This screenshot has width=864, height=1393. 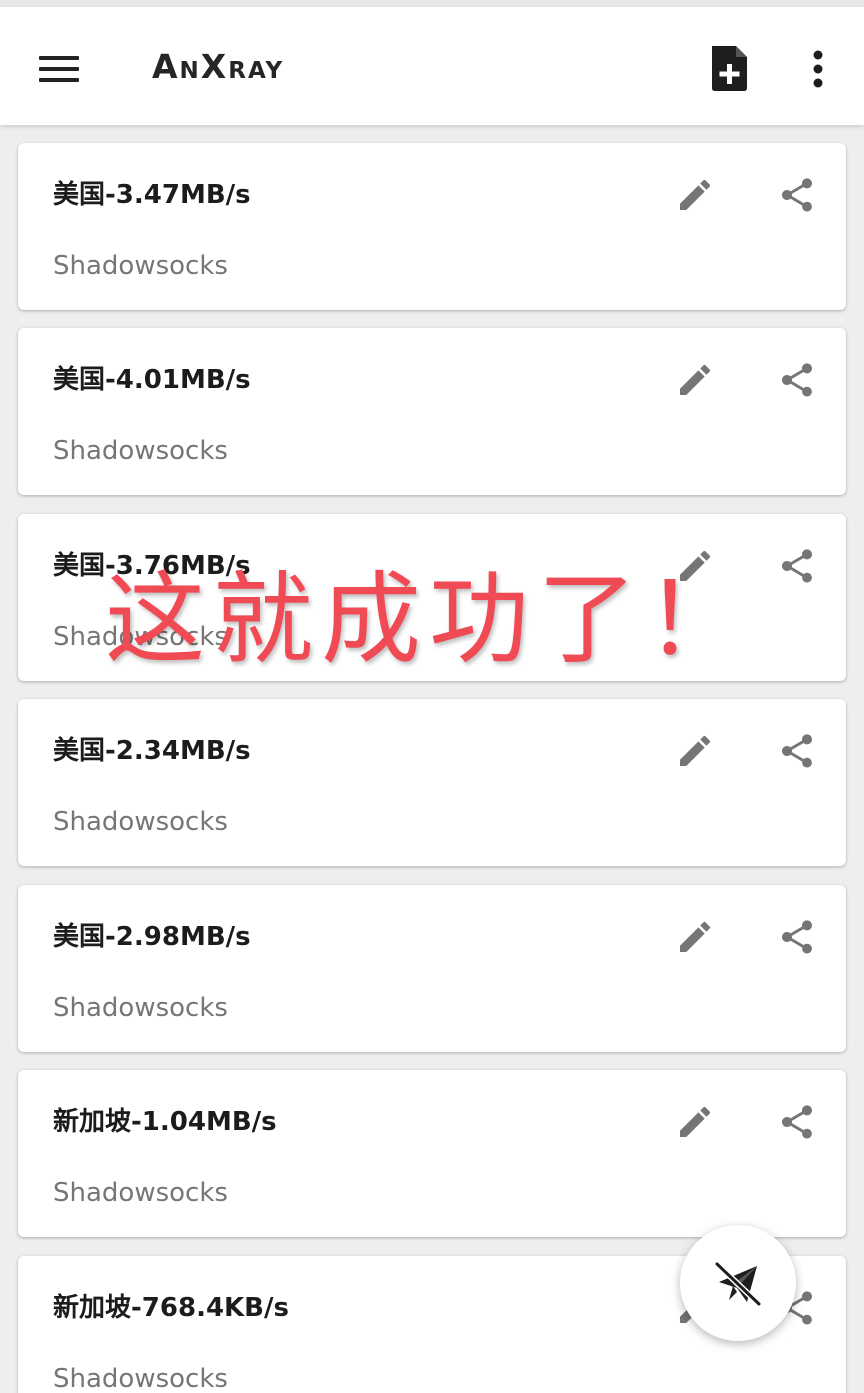 I want to click on app-title: AnXray, so click(x=218, y=66).